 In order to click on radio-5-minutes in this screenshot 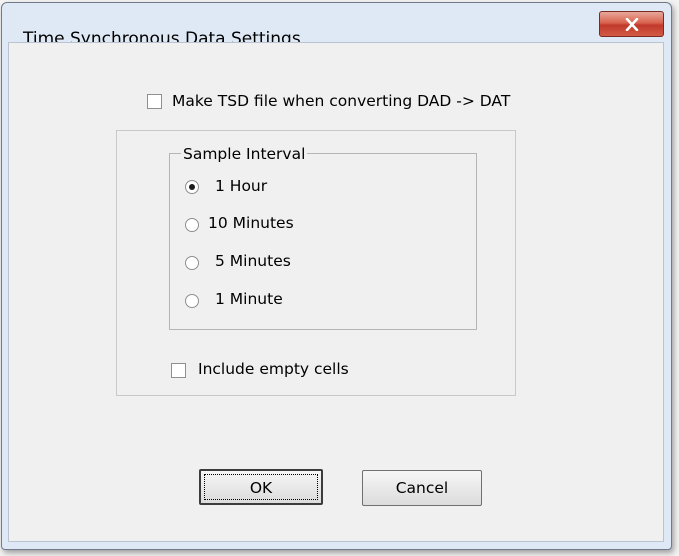, I will do `click(192, 263)`.